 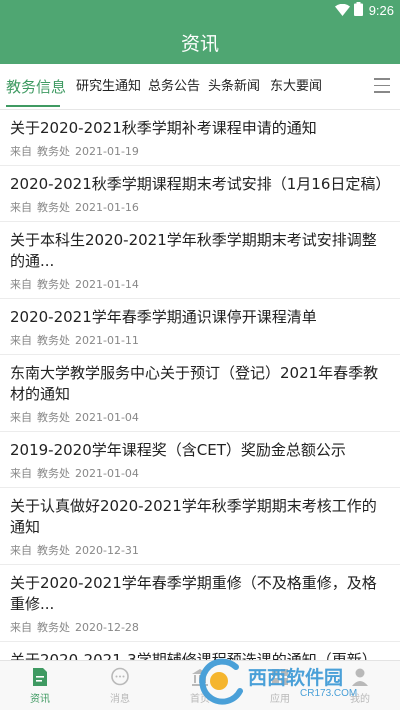 What do you see at coordinates (120, 677) in the screenshot?
I see `chat-bubble-icon` at bounding box center [120, 677].